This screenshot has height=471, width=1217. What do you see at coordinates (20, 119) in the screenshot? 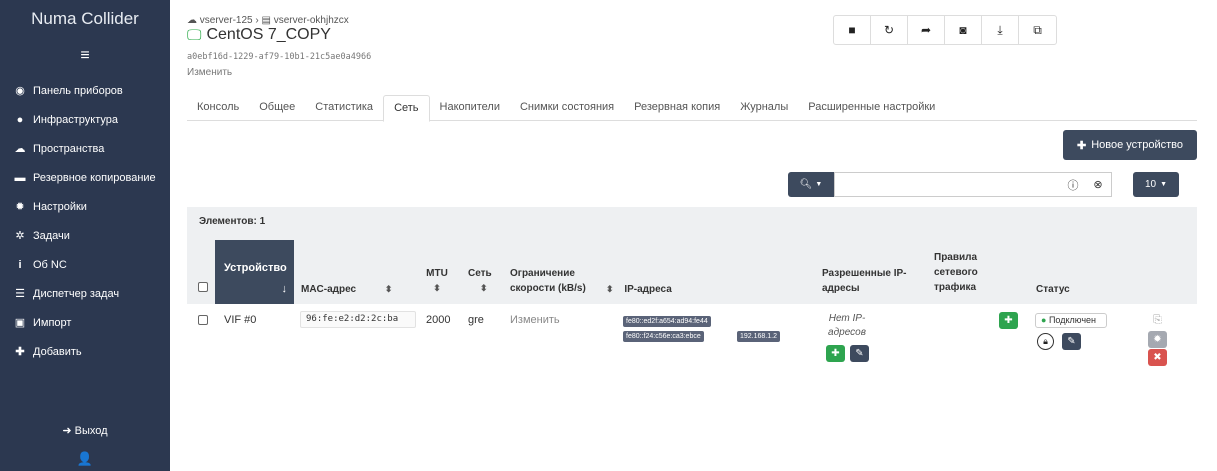
I see `globe-icon: ●` at bounding box center [20, 119].